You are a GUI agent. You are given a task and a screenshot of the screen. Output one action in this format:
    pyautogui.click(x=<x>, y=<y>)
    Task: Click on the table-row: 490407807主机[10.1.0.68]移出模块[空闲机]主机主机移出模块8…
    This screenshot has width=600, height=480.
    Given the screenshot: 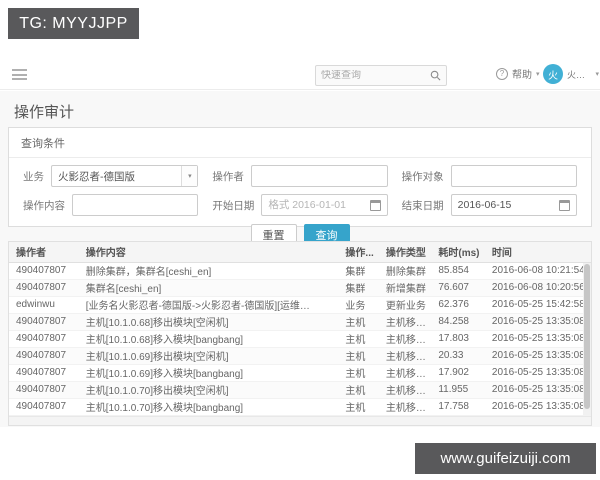 What is the action you would take?
    pyautogui.click(x=300, y=322)
    